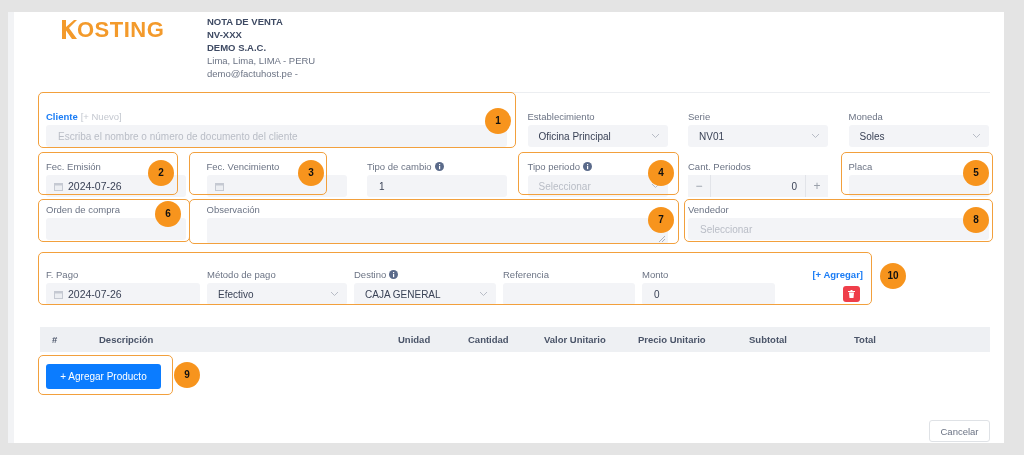 The image size is (1024, 455). Describe the element at coordinates (277, 294) in the screenshot. I see `select-field: Efectivo` at that location.